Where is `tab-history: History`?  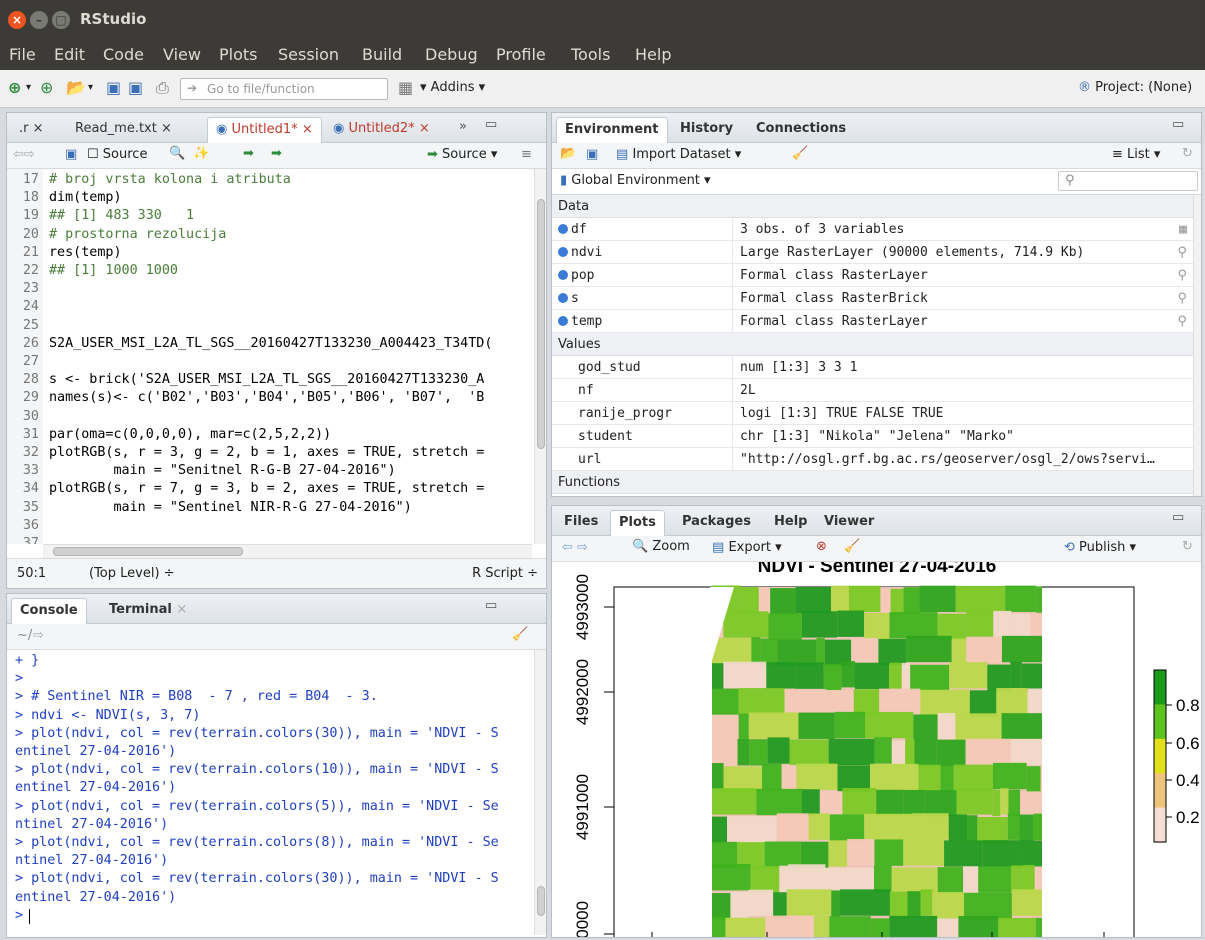 tab-history: History is located at coordinates (706, 130).